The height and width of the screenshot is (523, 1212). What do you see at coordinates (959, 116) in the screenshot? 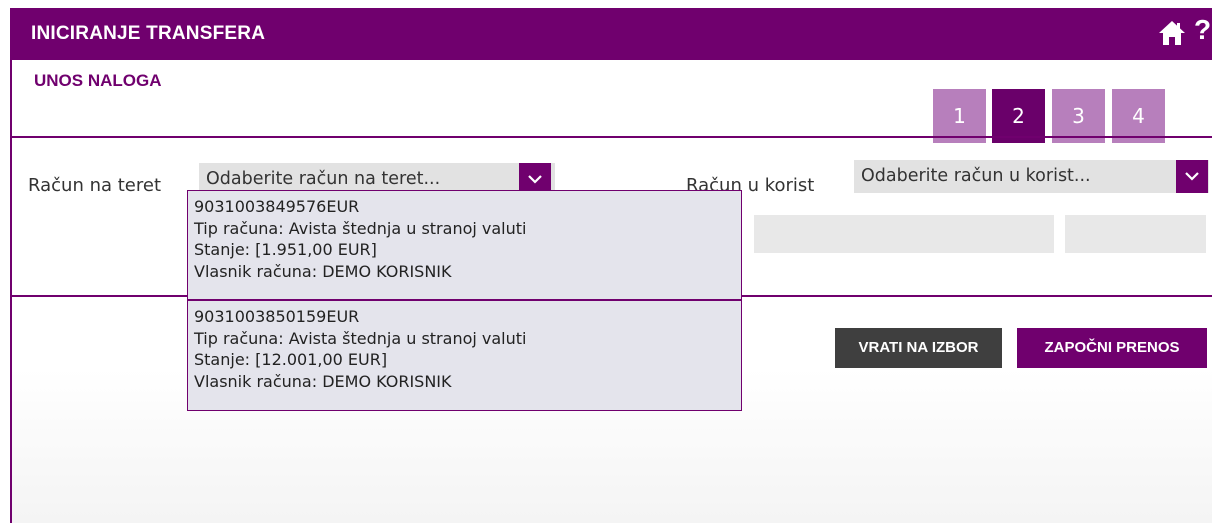
I see `step-1: 1` at bounding box center [959, 116].